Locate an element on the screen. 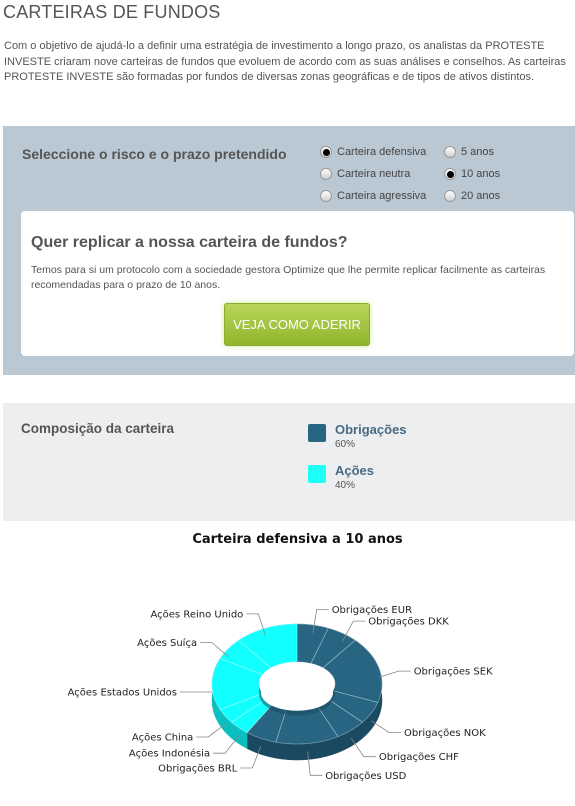 The width and height of the screenshot is (575, 806). radio-5-anos: 5 anos is located at coordinates (469, 152).